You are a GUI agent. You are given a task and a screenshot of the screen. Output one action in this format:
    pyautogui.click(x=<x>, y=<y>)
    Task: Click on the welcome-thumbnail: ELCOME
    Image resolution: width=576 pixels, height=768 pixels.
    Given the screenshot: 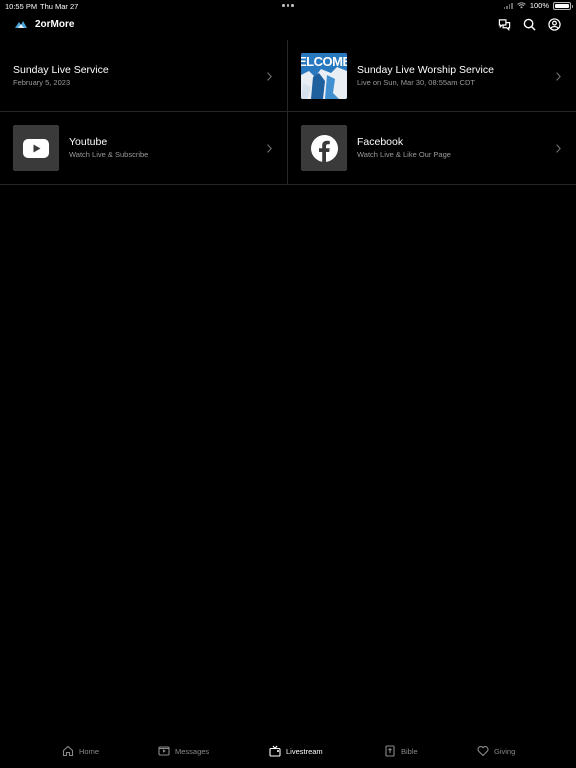 What is the action you would take?
    pyautogui.click(x=324, y=75)
    